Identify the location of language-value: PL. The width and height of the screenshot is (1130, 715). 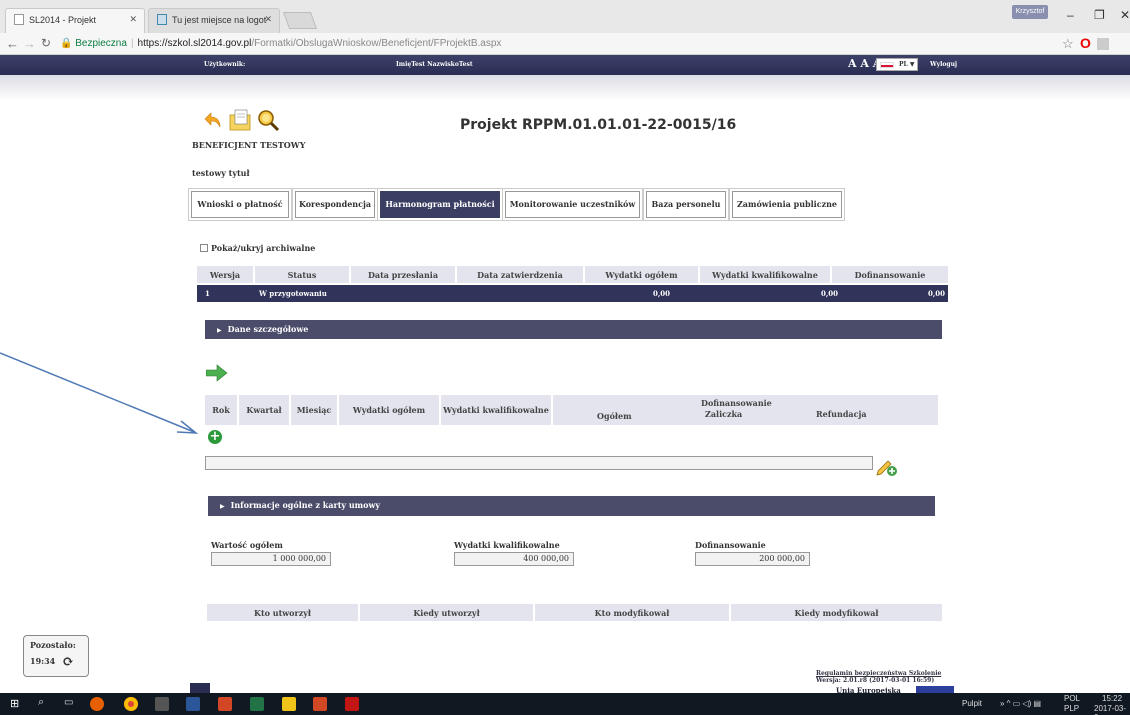
(903, 64).